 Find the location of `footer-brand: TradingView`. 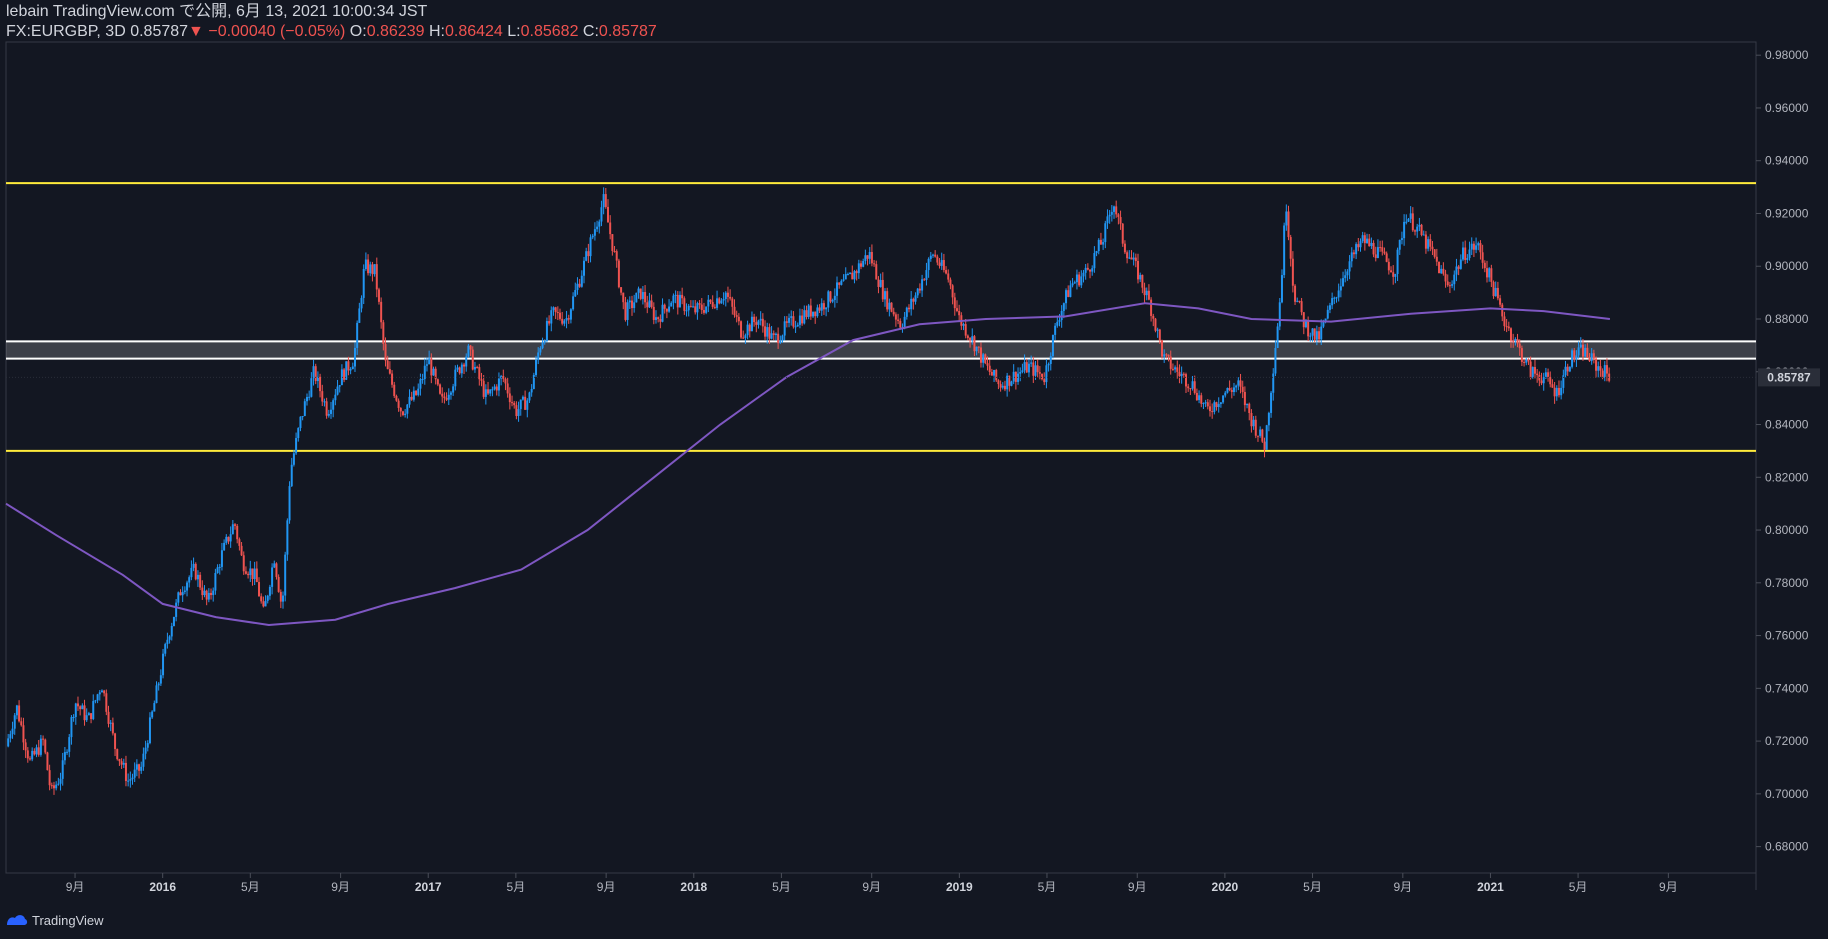

footer-brand: TradingView is located at coordinates (55, 920).